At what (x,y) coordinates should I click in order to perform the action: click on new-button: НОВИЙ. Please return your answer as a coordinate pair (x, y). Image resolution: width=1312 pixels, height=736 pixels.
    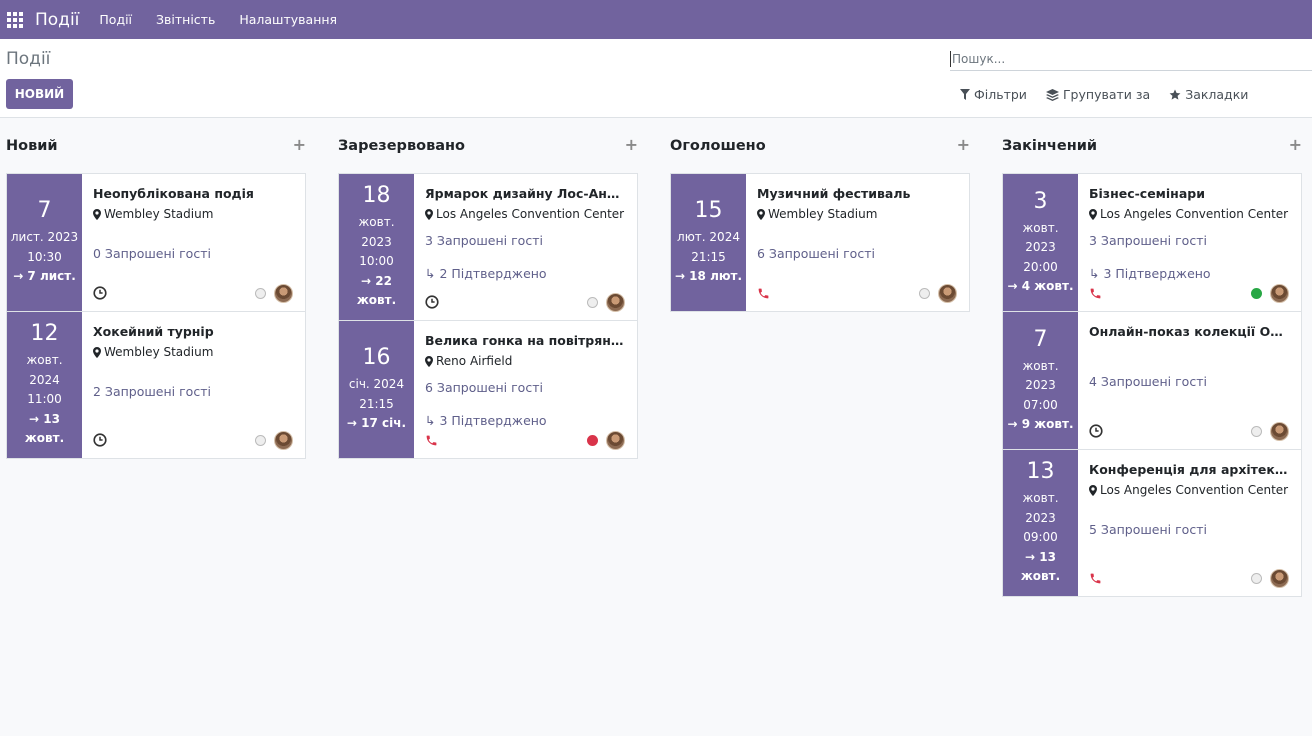
    Looking at the image, I should click on (39, 94).